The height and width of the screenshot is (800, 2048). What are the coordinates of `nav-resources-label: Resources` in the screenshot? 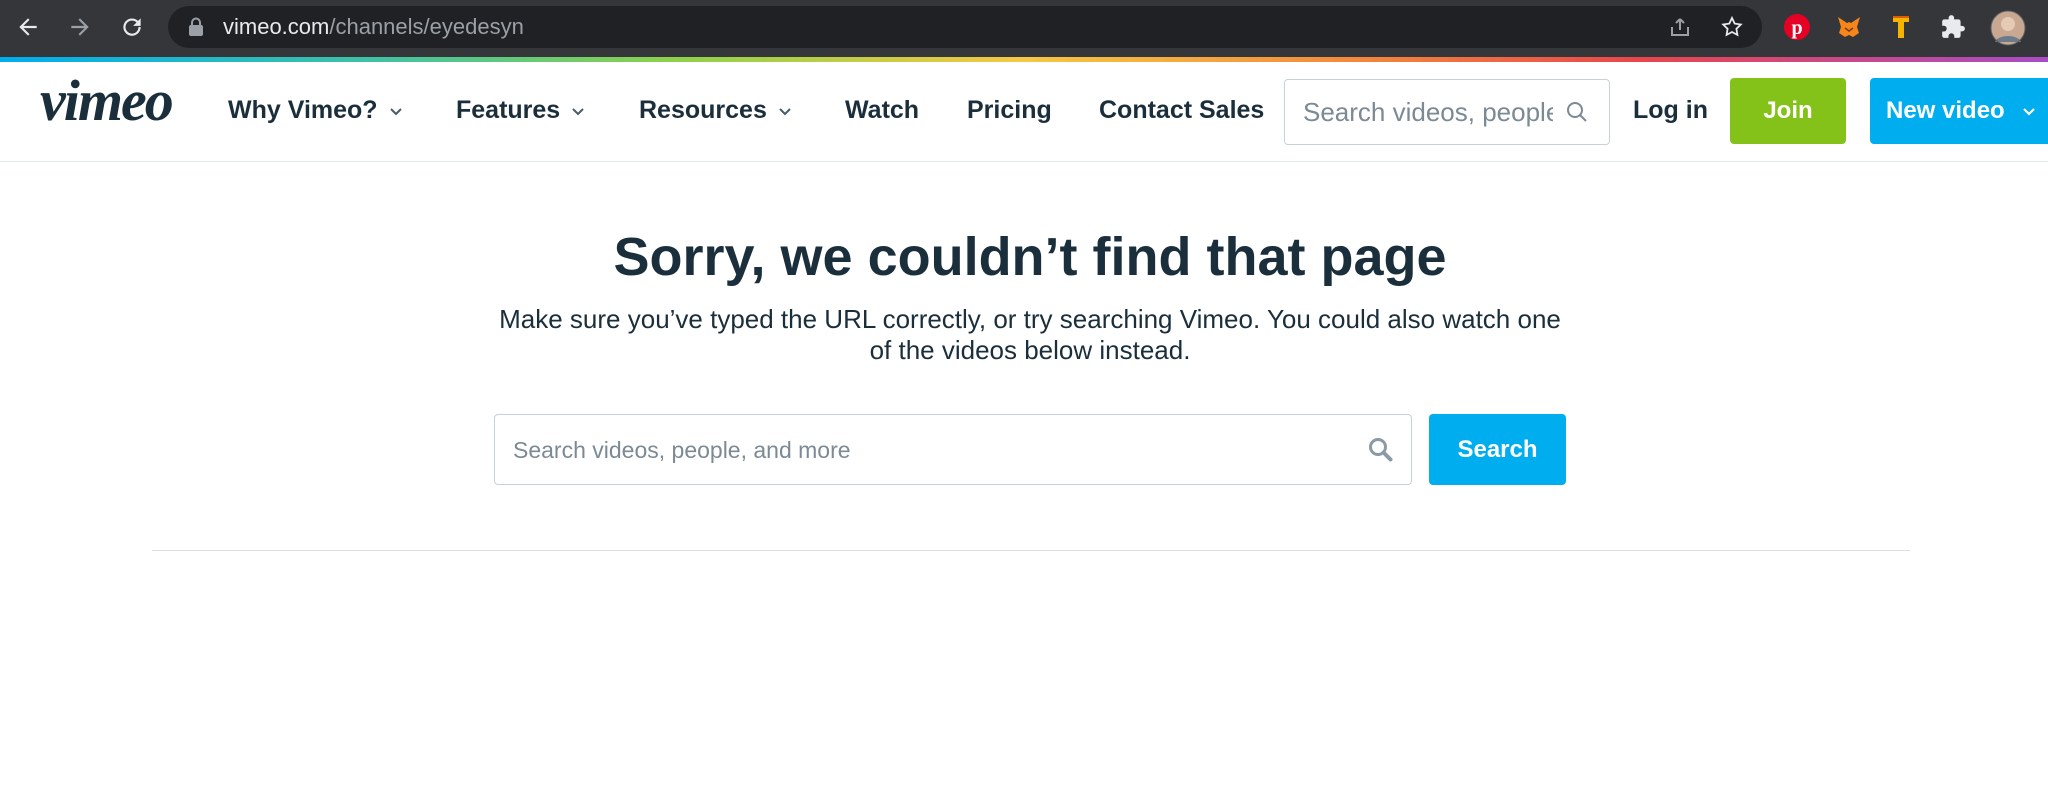 It's located at (703, 110).